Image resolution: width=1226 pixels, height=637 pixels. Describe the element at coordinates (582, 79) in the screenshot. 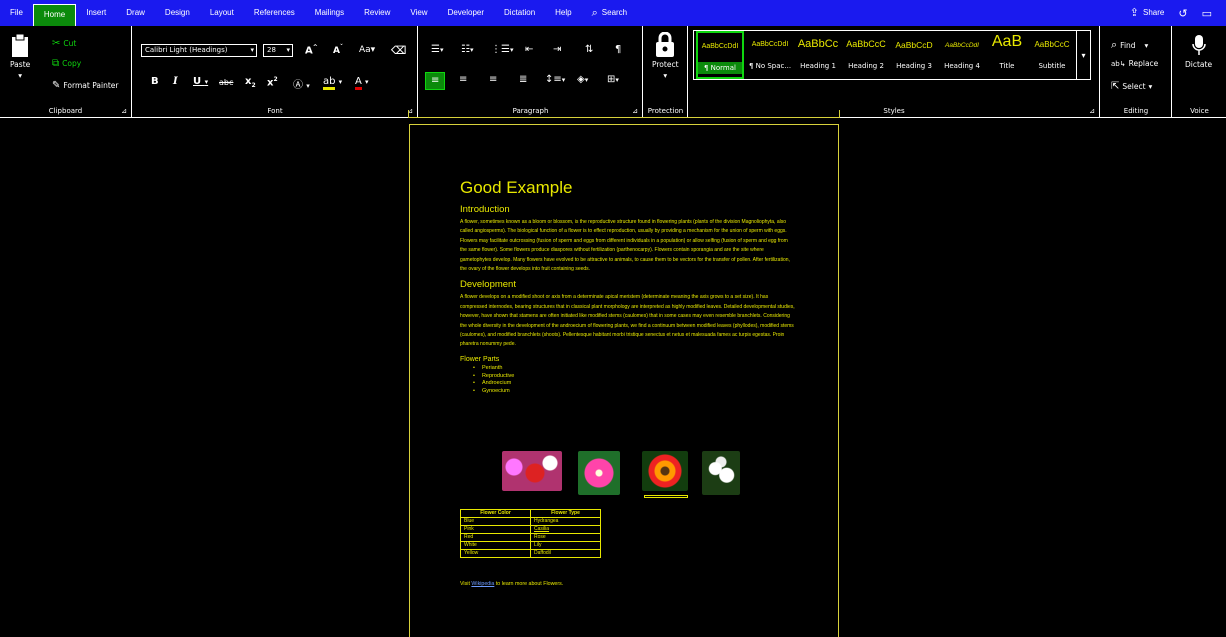

I see `shading-icon: ◈▾` at that location.